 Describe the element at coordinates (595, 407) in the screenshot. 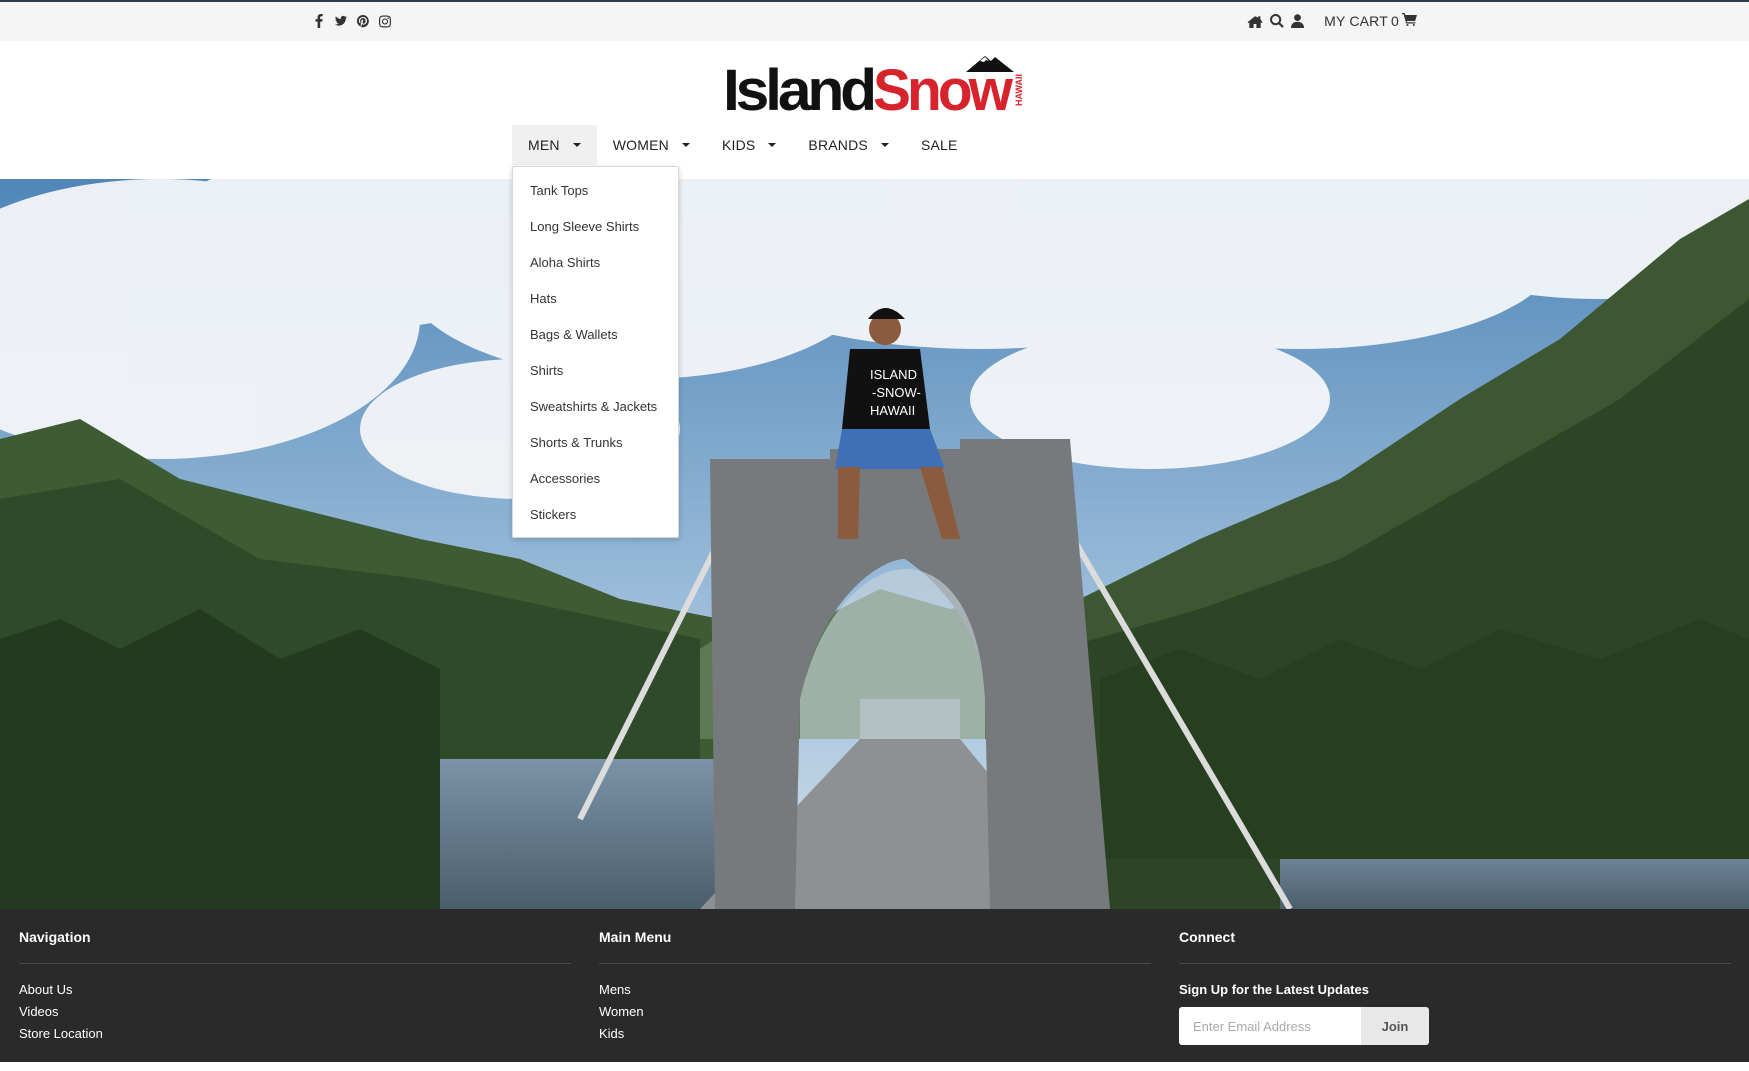

I see `dropdown-item: Sweatshirts & Jackets` at that location.